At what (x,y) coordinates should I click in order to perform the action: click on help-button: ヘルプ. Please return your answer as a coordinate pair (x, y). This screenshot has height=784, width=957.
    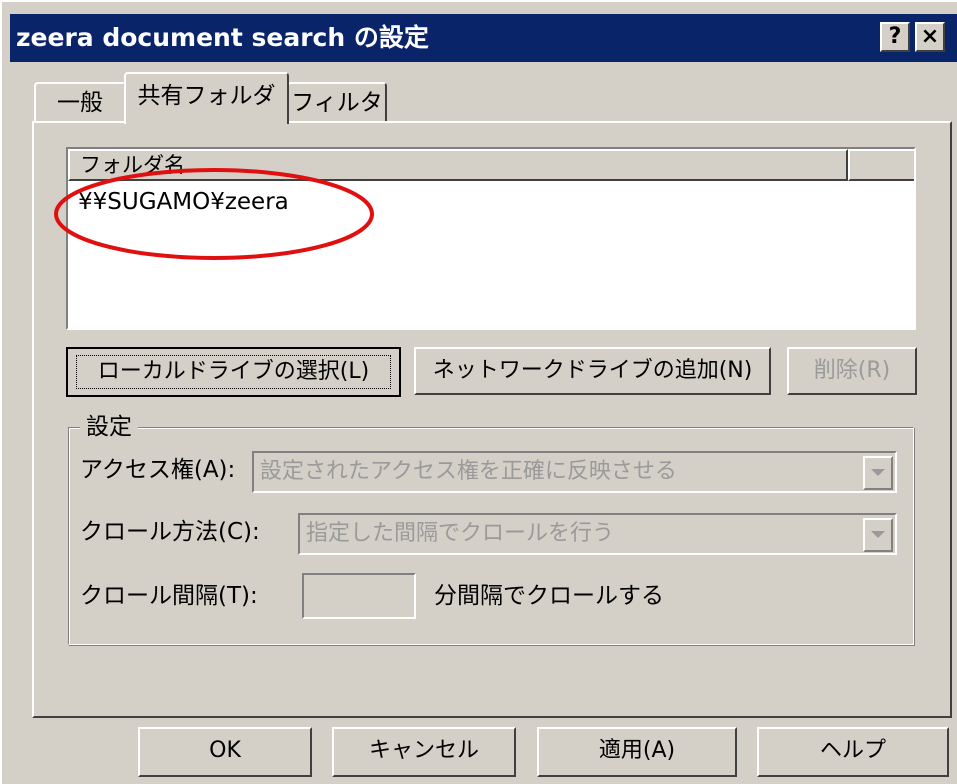
    Looking at the image, I should click on (853, 752).